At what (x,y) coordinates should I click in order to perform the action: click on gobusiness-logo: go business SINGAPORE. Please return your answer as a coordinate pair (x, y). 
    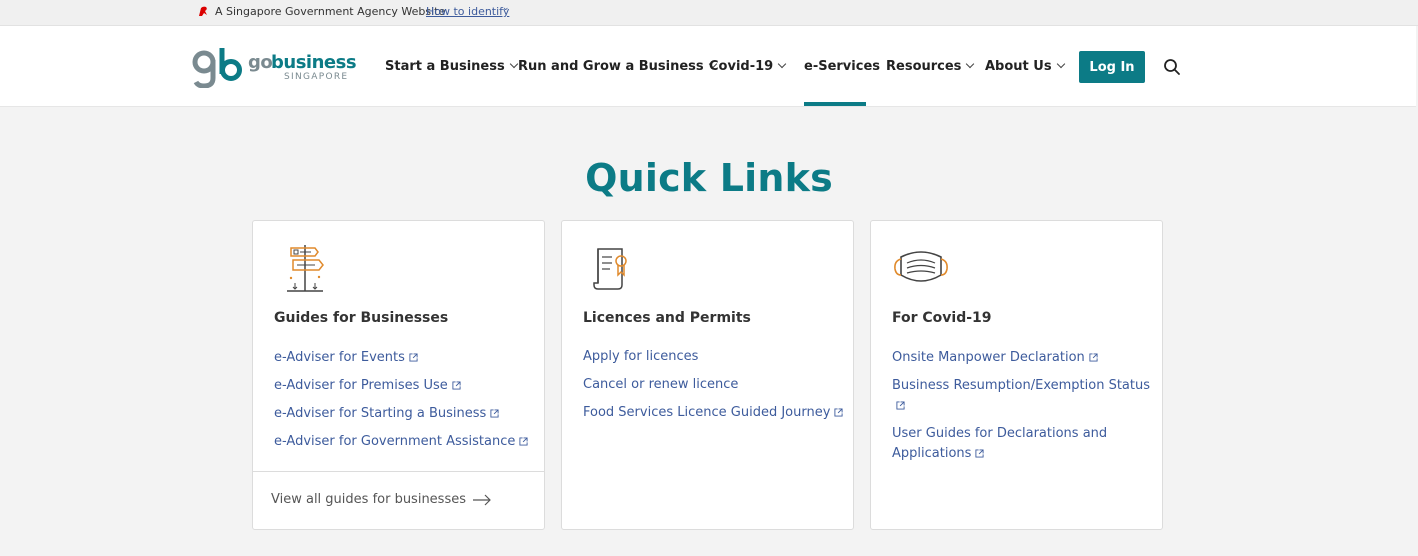
    Looking at the image, I should click on (277, 68).